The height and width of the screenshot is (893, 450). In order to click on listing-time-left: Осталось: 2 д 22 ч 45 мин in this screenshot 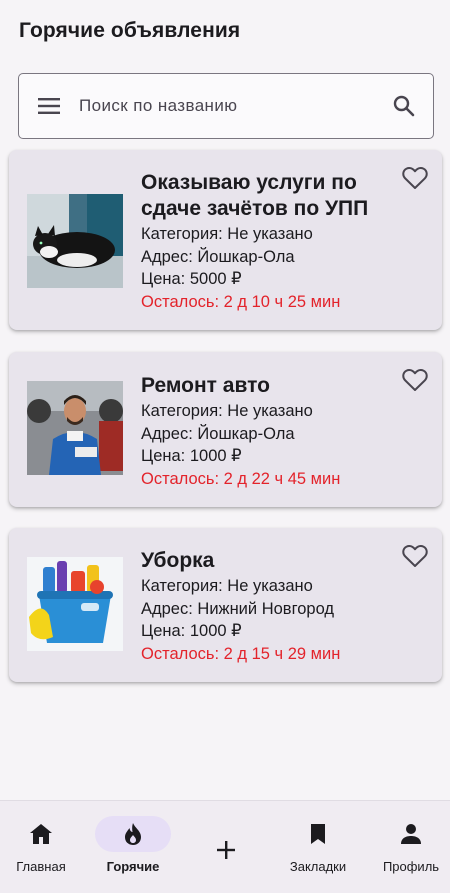, I will do `click(241, 478)`.